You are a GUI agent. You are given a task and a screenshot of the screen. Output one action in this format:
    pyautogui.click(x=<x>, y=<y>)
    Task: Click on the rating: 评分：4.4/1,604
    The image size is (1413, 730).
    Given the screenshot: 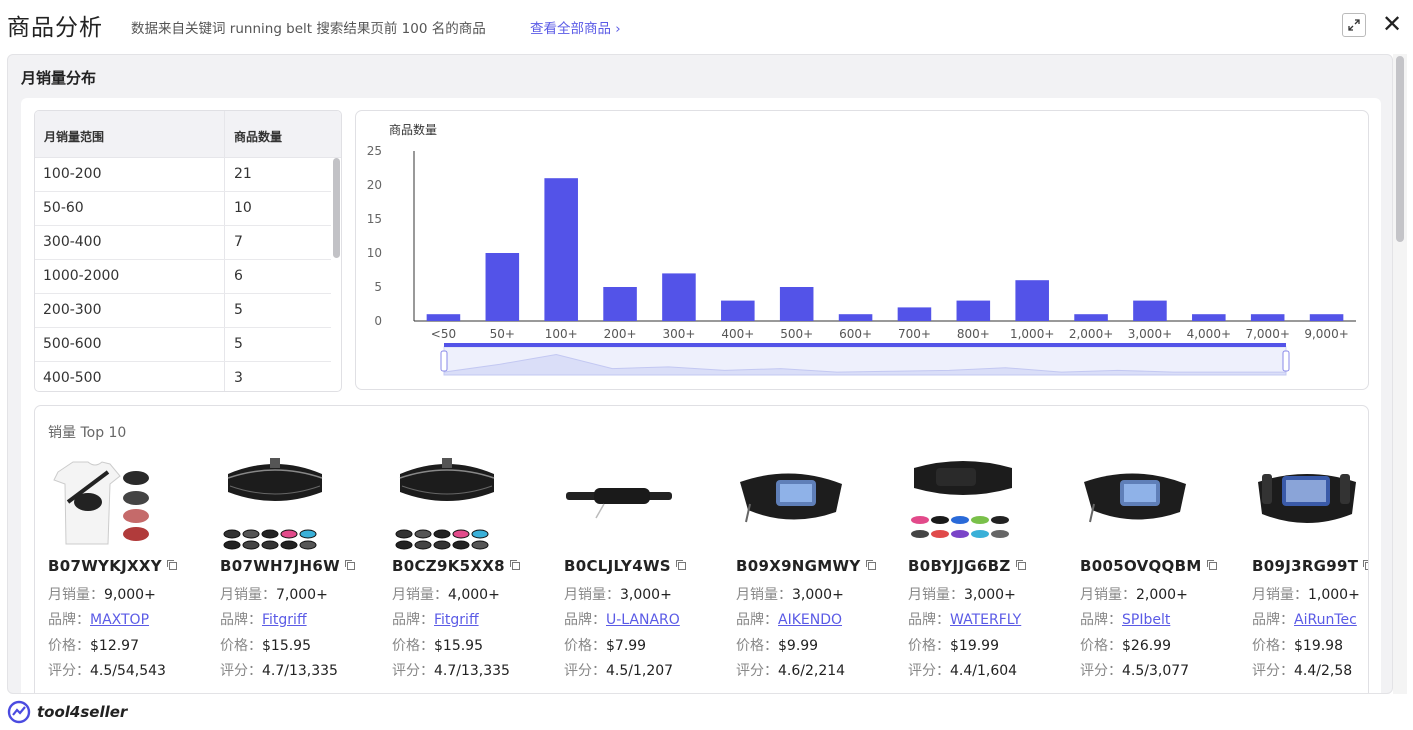 What is the action you would take?
    pyautogui.click(x=962, y=670)
    